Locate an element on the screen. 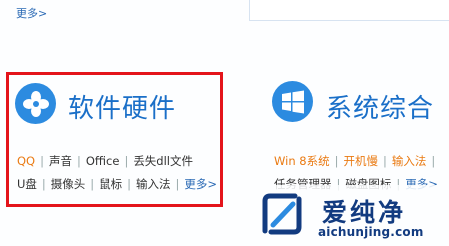  link-slow-boot: 开机慢 is located at coordinates (360, 161).